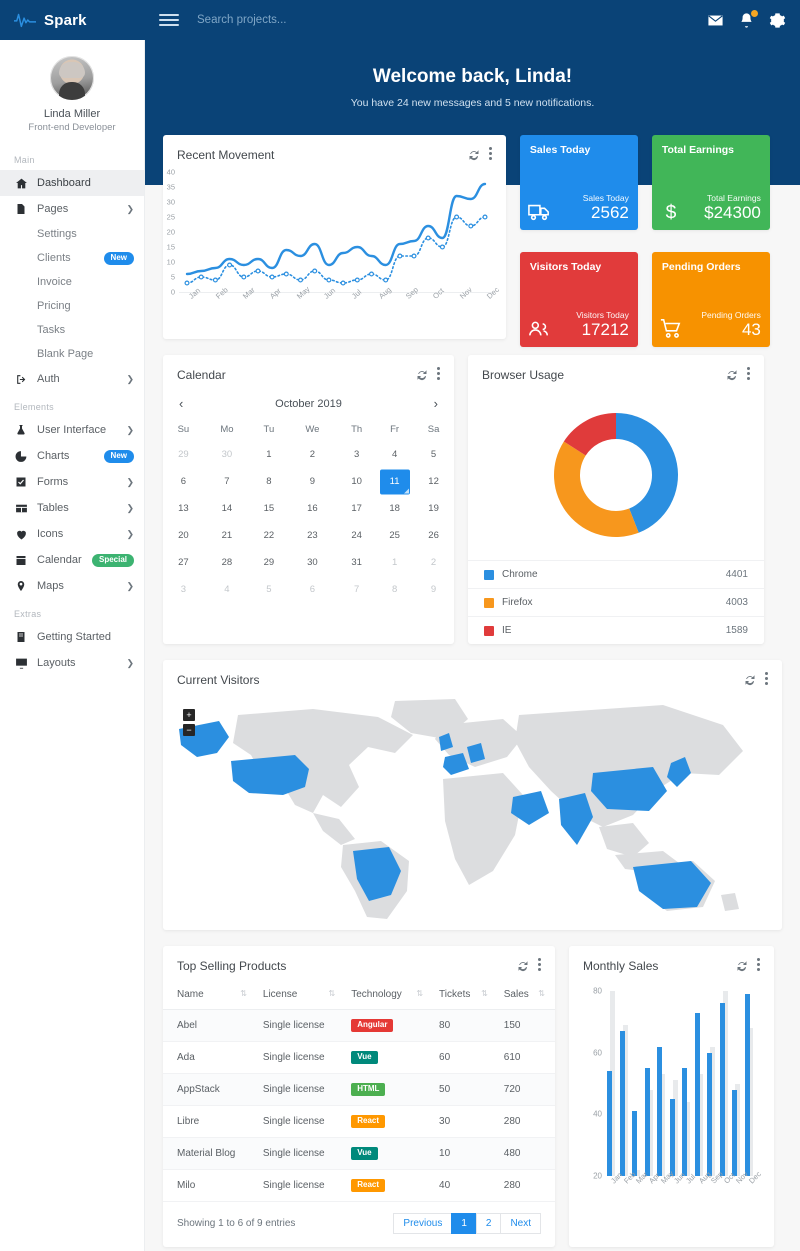 The image size is (800, 1251). I want to click on search-input, so click(307, 20).